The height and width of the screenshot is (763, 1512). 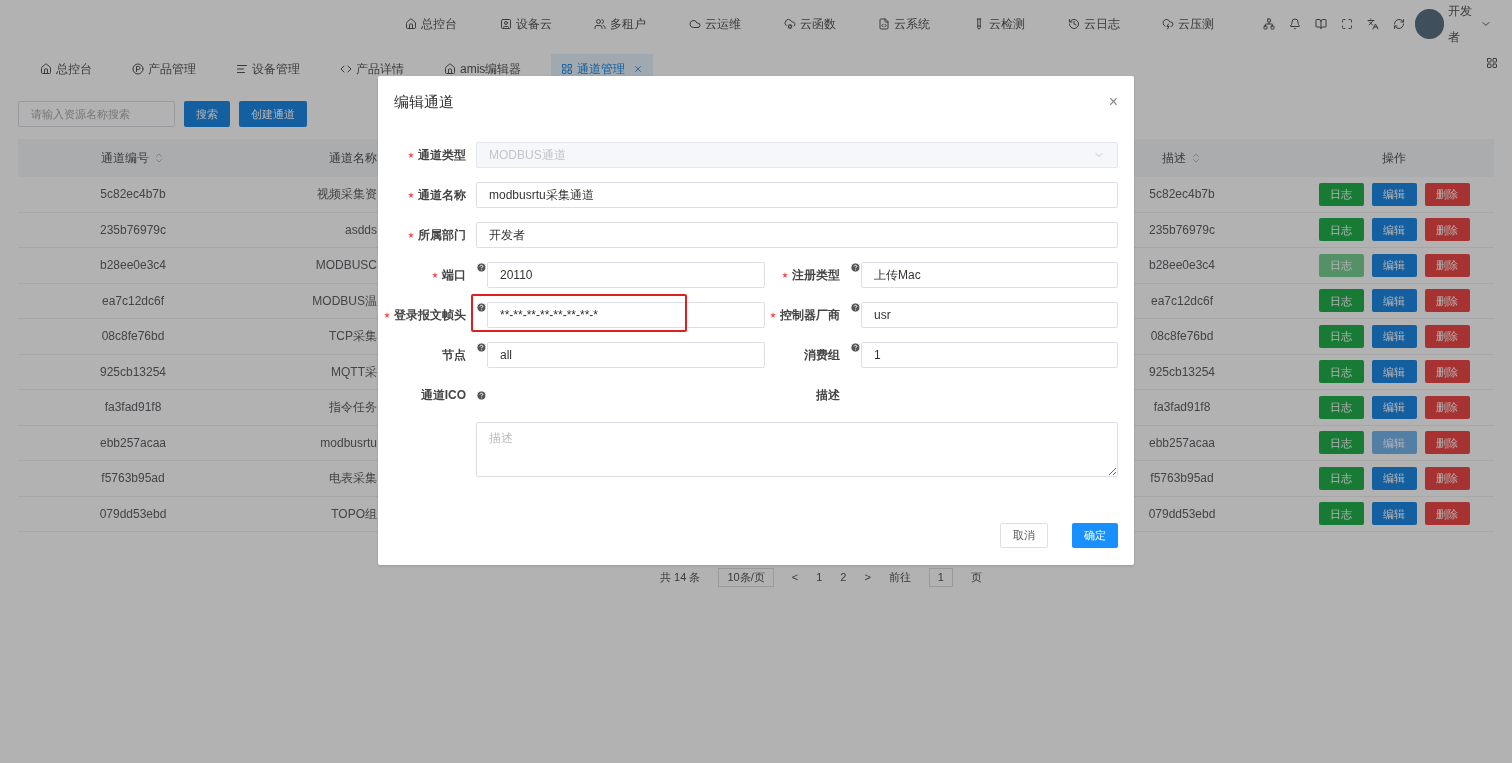 What do you see at coordinates (1182, 230) in the screenshot?
I see `table-cell-text: 235b76979c` at bounding box center [1182, 230].